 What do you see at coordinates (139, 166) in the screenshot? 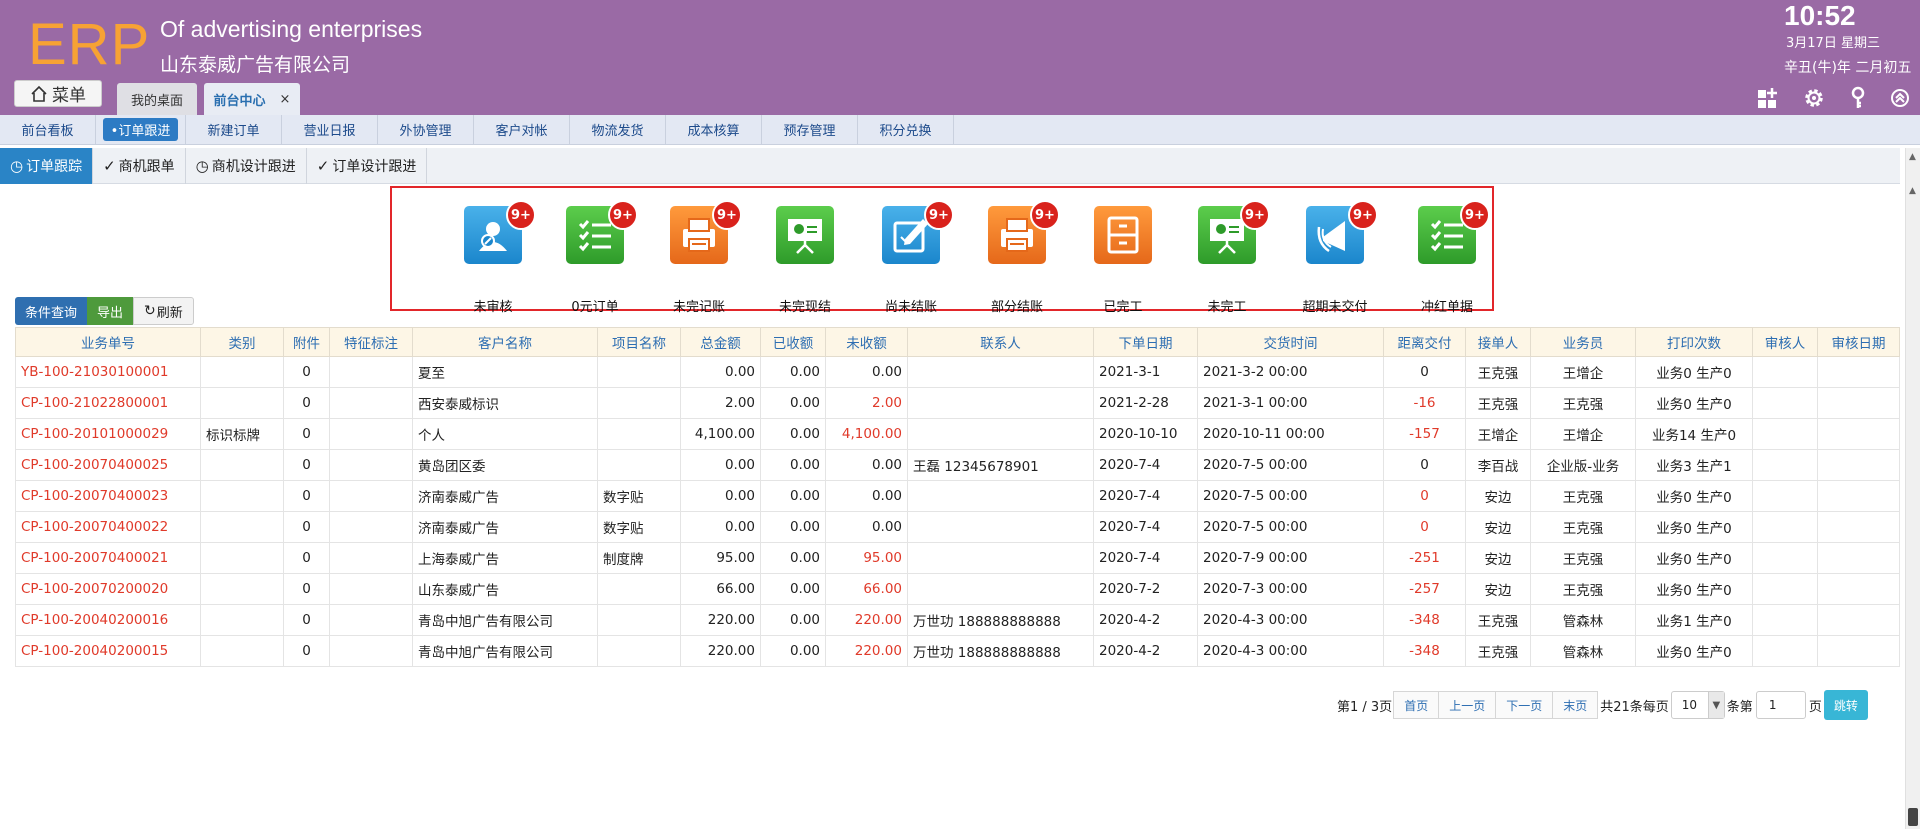
I see `subtab-opportunity: ✓ 商机跟单` at bounding box center [139, 166].